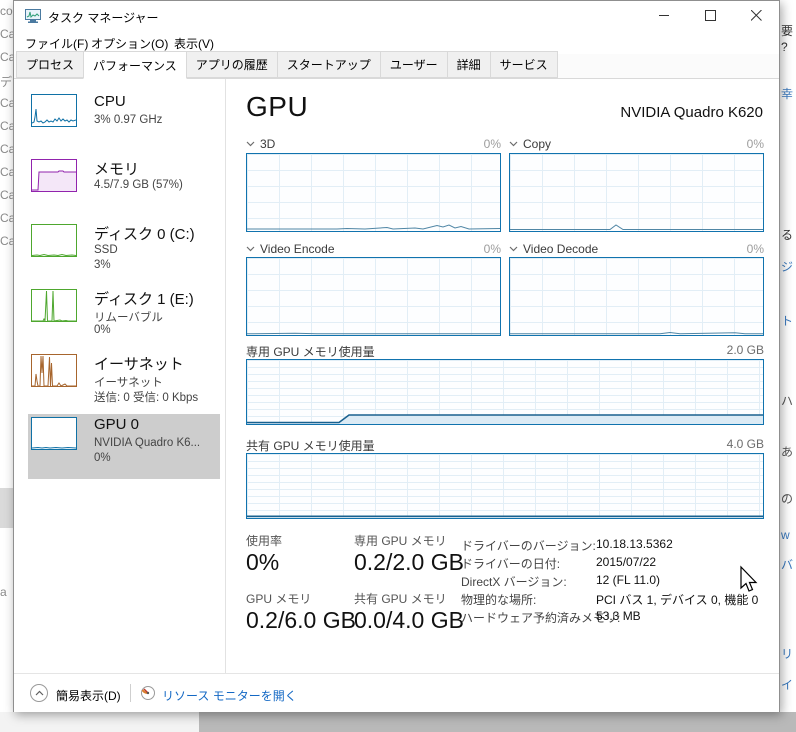 This screenshot has height=732, width=796. What do you see at coordinates (54, 110) in the screenshot?
I see `cpu-mini-chart` at bounding box center [54, 110].